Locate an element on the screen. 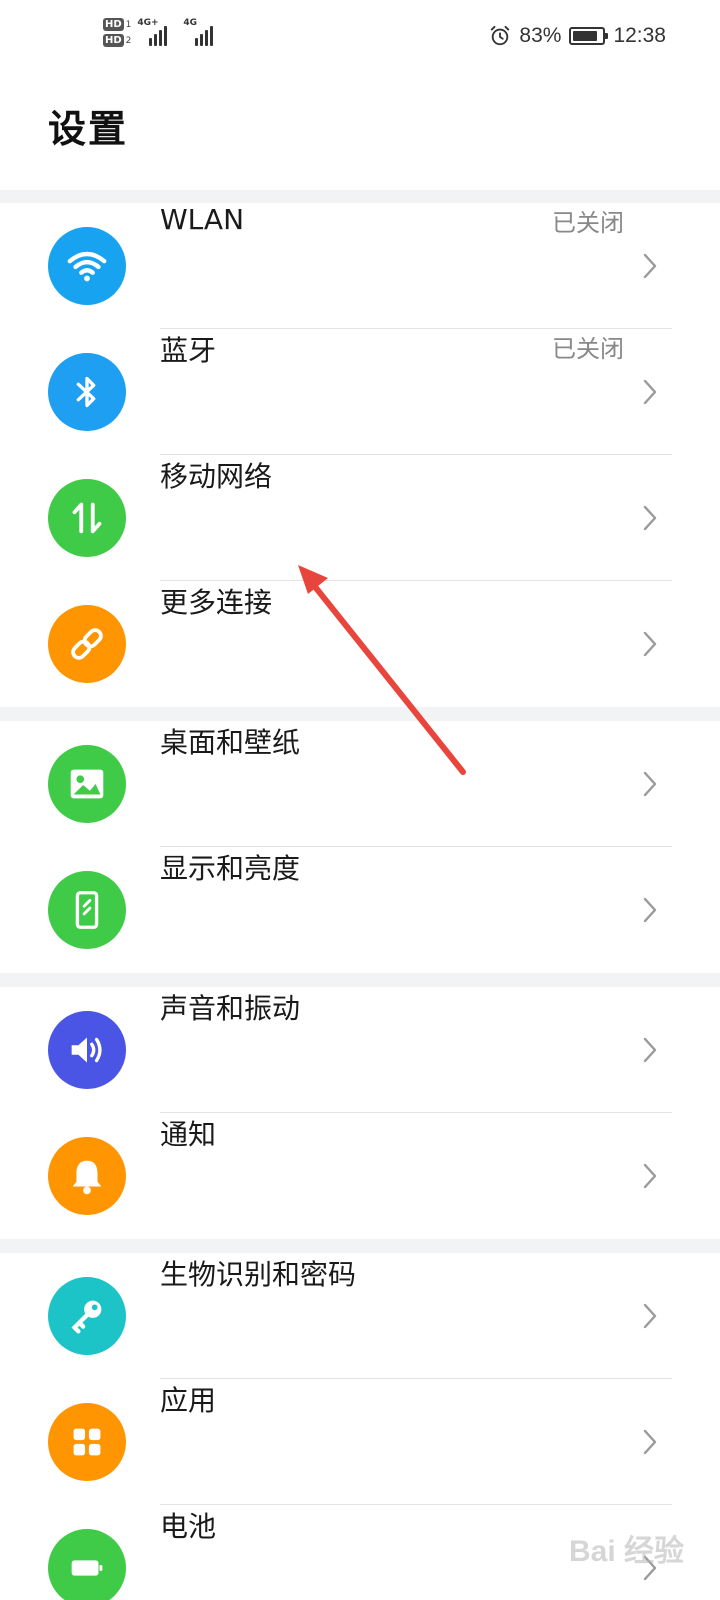  settings-item-wlan: WLAN 已关闭 is located at coordinates (360, 266).